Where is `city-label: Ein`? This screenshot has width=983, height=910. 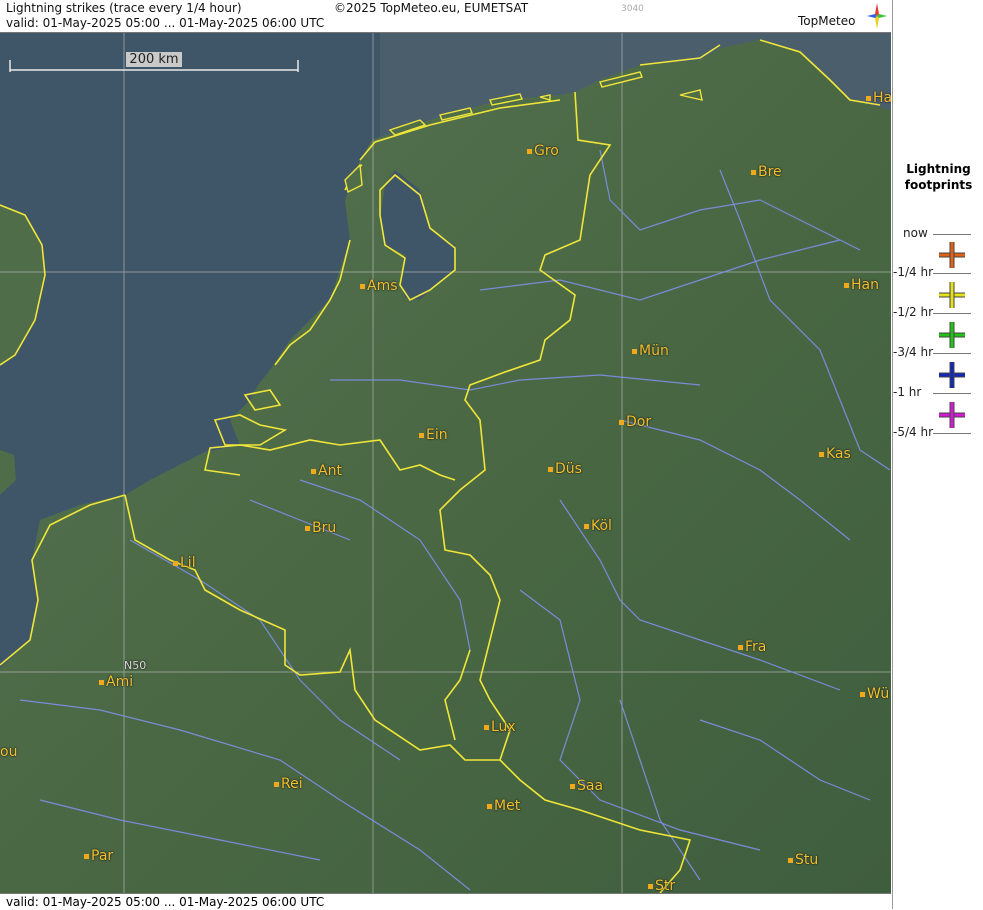
city-label: Ein is located at coordinates (433, 435).